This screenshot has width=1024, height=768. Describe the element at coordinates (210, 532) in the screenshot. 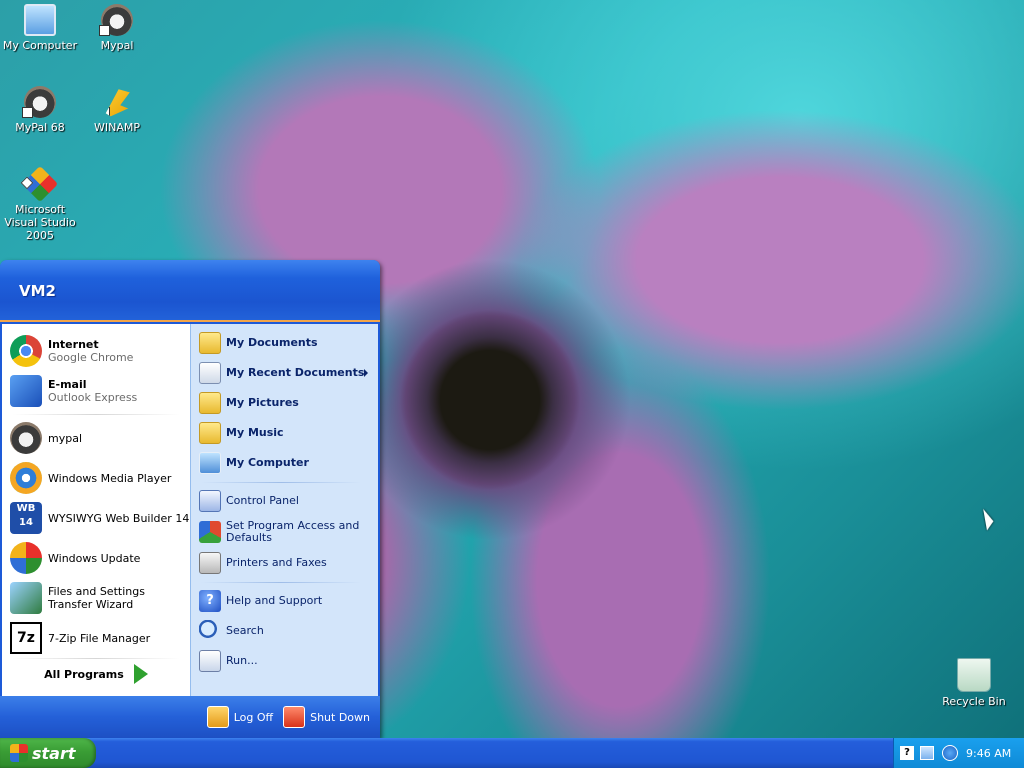

I see `program-access-icon` at that location.